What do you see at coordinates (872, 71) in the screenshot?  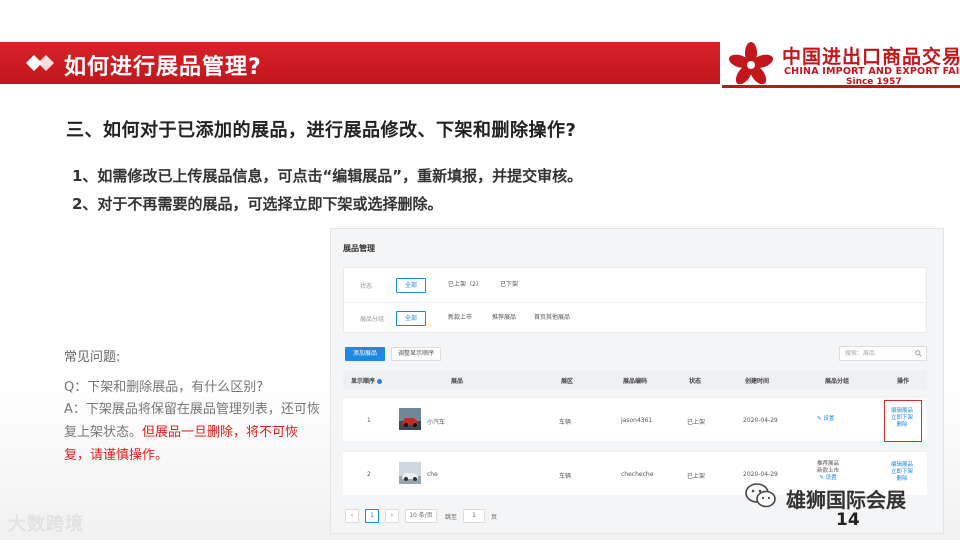 I see `logo-english-text: CHINA IMPORT AND EXPORT FAIR` at bounding box center [872, 71].